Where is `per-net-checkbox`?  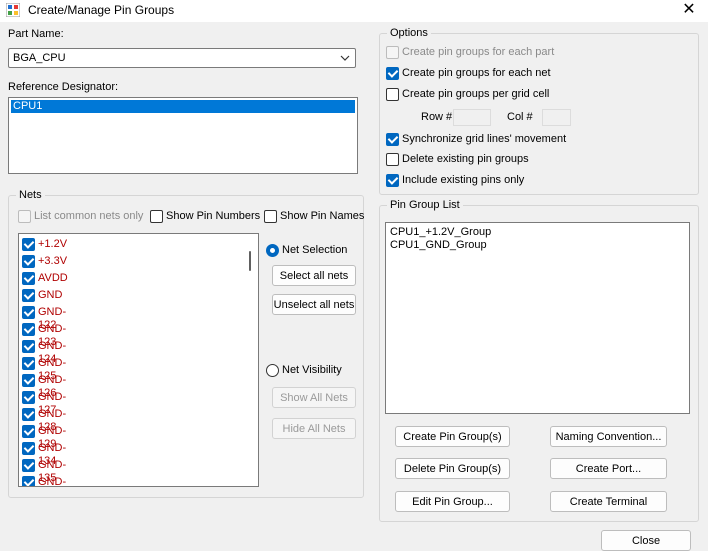
per-net-checkbox is located at coordinates (392, 73).